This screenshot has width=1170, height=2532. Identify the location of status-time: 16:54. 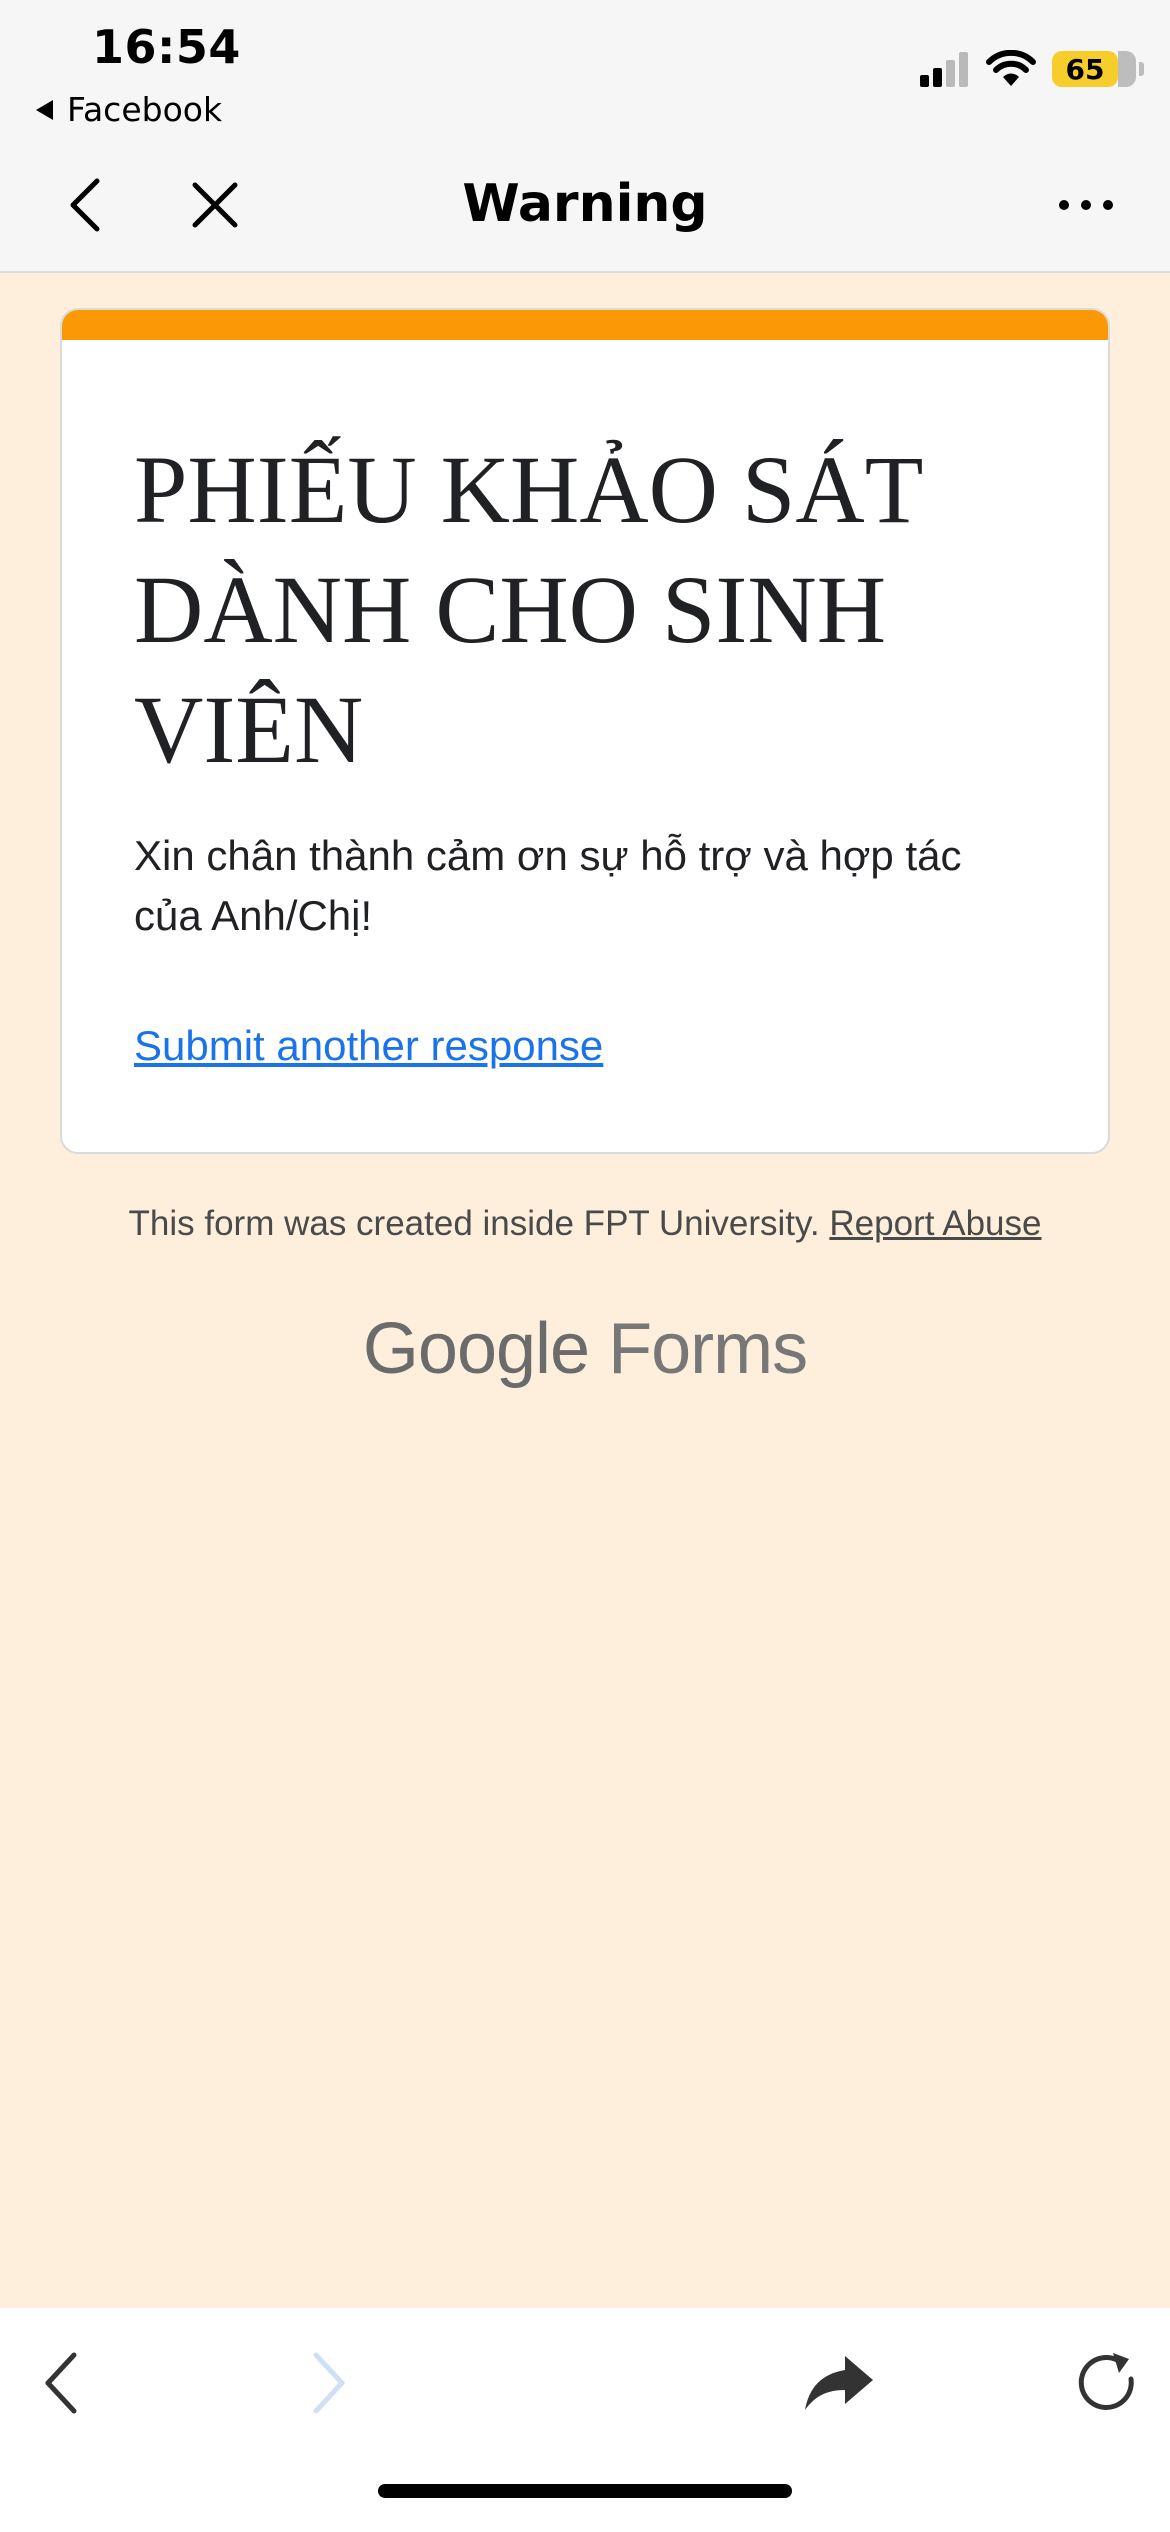
(166, 47).